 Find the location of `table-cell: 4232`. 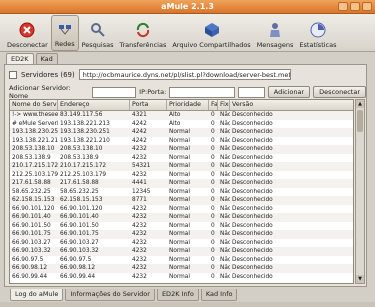

table-cell: 4232 is located at coordinates (139, 149).